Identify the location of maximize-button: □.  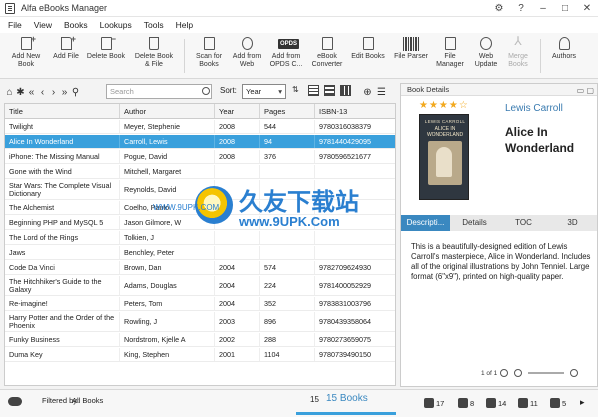
(565, 8).